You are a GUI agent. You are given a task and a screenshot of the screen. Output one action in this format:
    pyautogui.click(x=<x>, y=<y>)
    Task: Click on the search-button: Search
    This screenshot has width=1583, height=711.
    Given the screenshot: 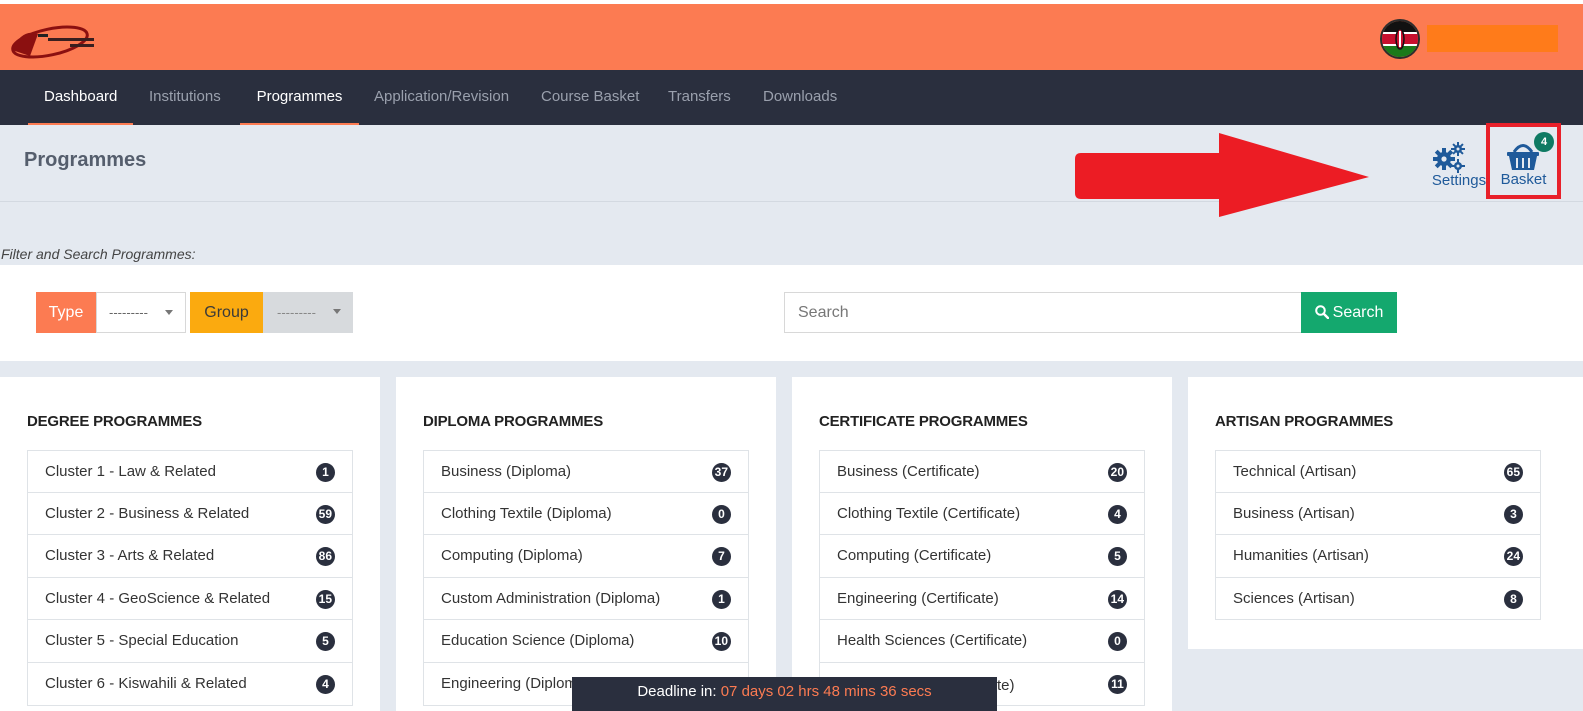 What is the action you would take?
    pyautogui.click(x=1349, y=312)
    